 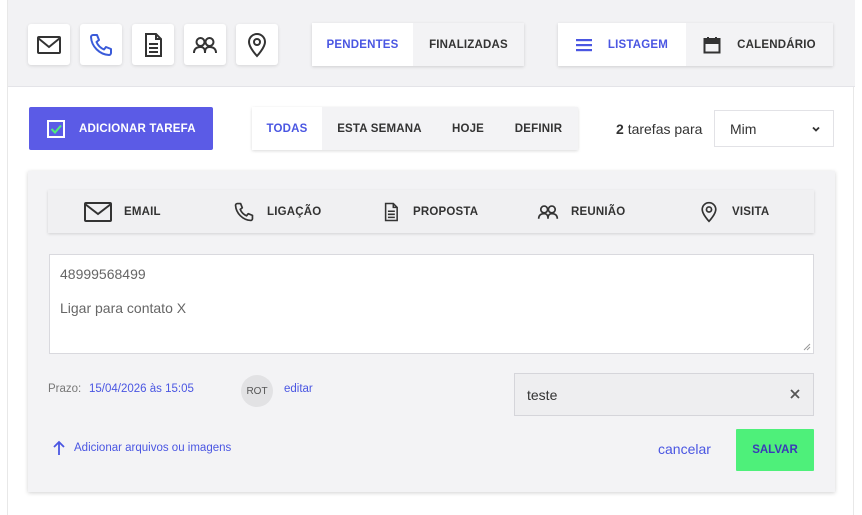 What do you see at coordinates (598, 211) in the screenshot?
I see `type-meeting-label: REUNIÃO` at bounding box center [598, 211].